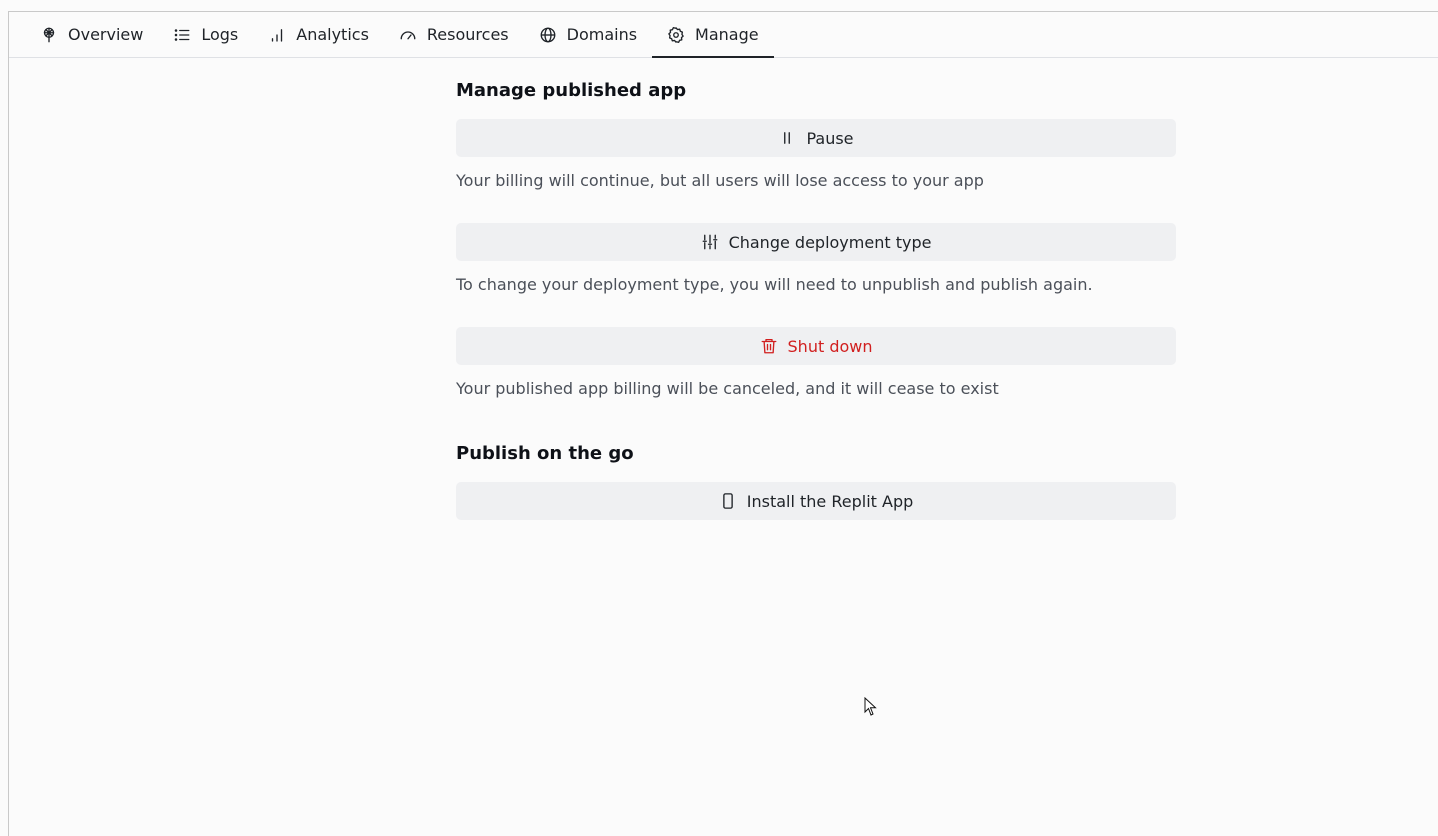 This screenshot has width=1438, height=836. I want to click on tab-overview: Overview, so click(91, 34).